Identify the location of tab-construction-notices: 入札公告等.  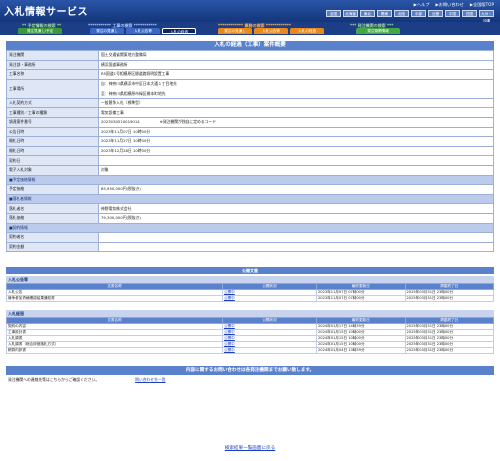
(143, 31).